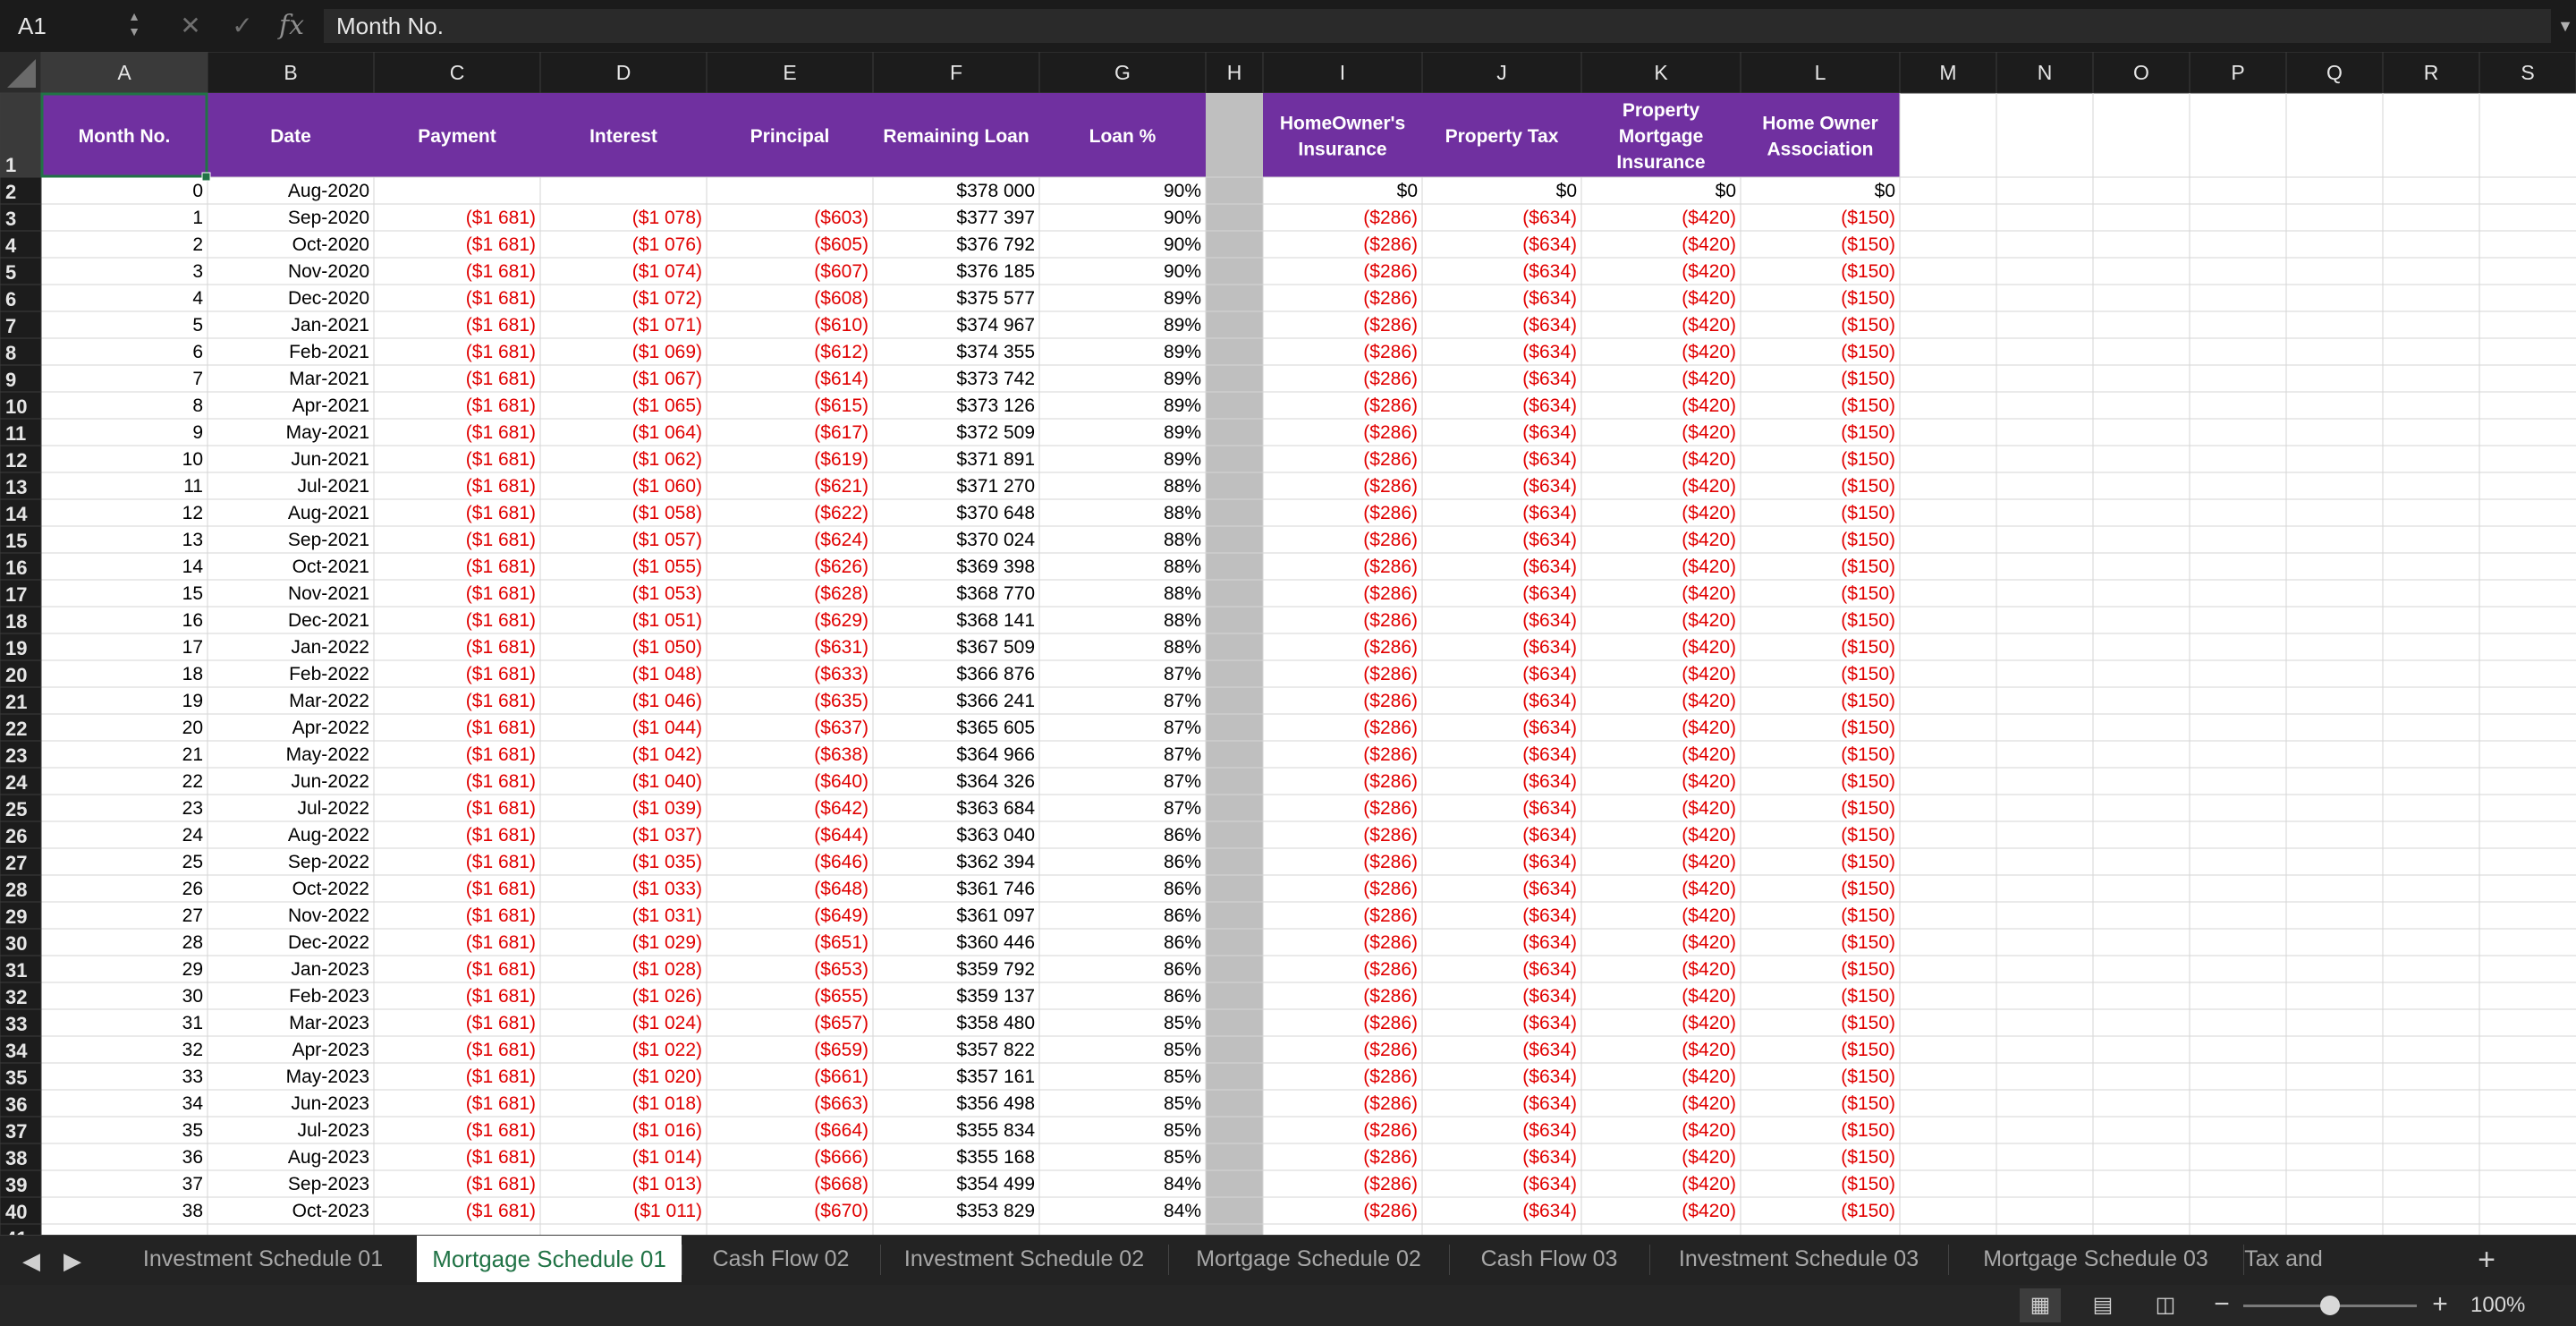 The width and height of the screenshot is (2576, 1326). I want to click on cell-L37: ($150), so click(1868, 1130).